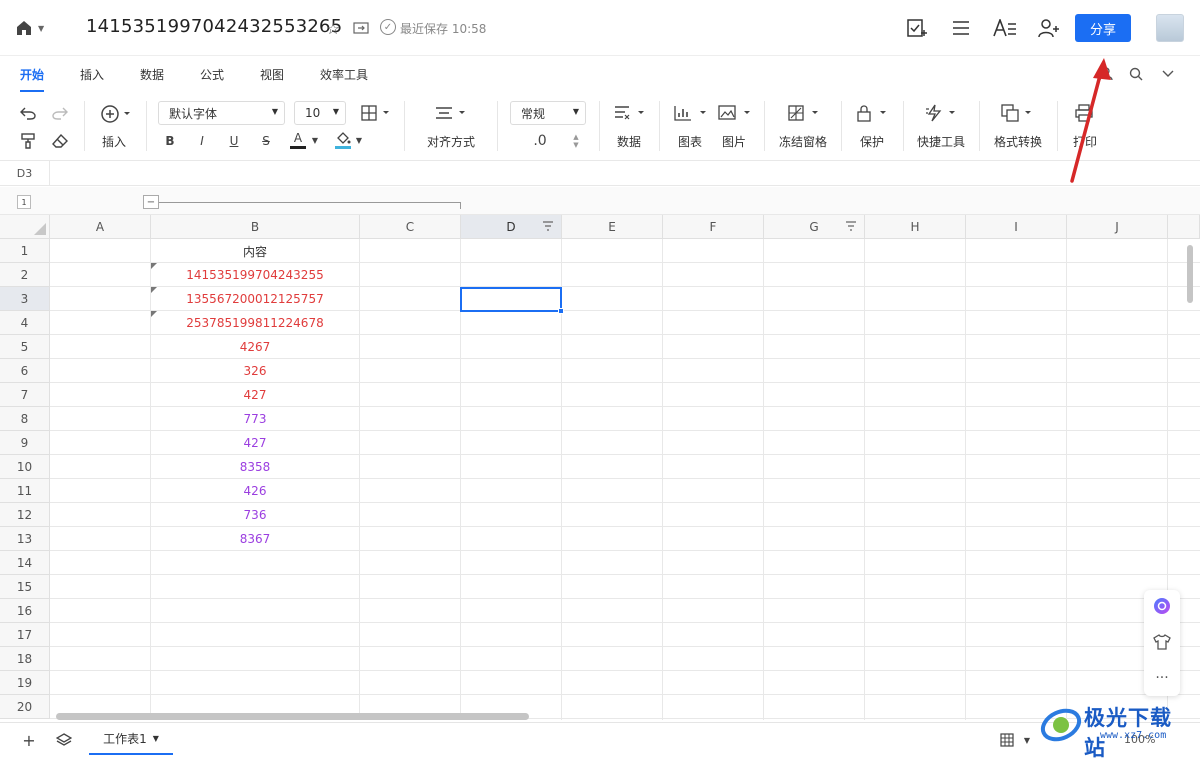  Describe the element at coordinates (691, 113) in the screenshot. I see `chart-dropdown` at that location.